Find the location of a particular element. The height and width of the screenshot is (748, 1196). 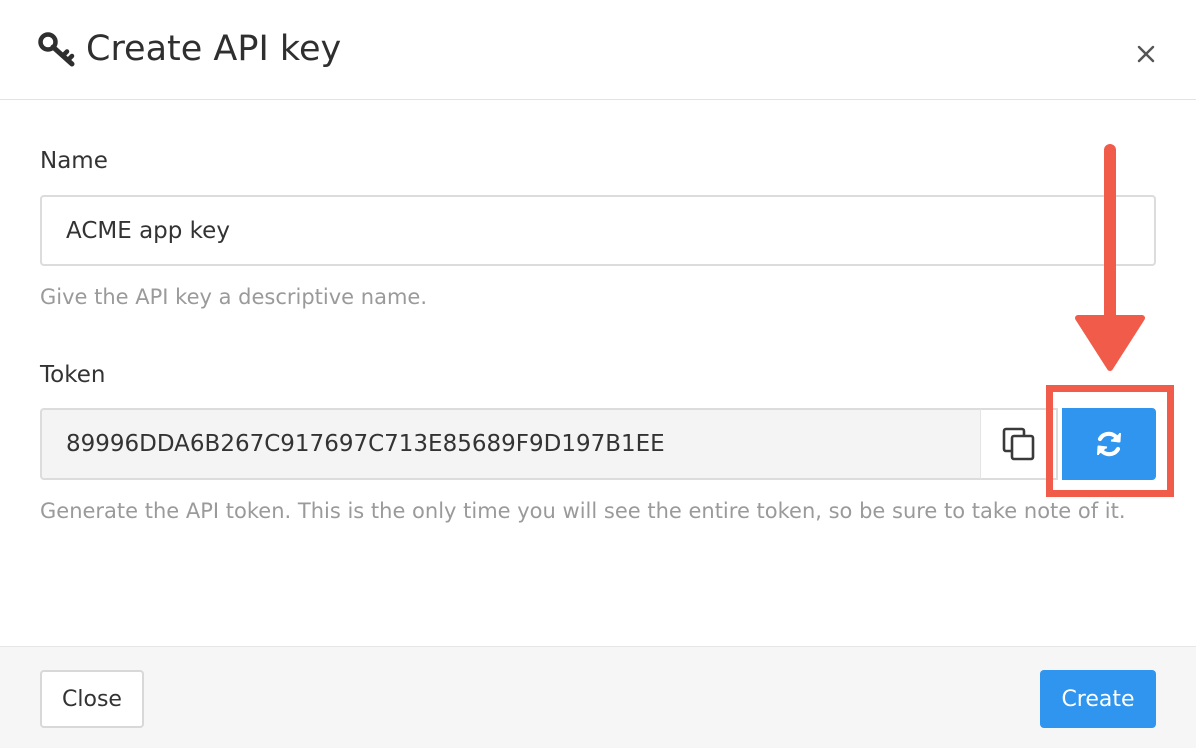

name-input is located at coordinates (598, 230).